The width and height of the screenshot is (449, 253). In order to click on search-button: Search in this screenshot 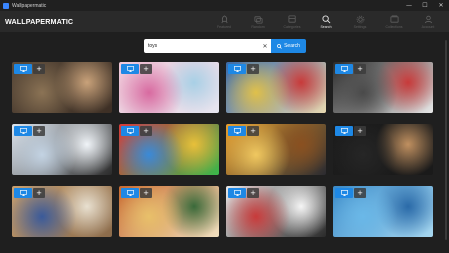, I will do `click(288, 46)`.